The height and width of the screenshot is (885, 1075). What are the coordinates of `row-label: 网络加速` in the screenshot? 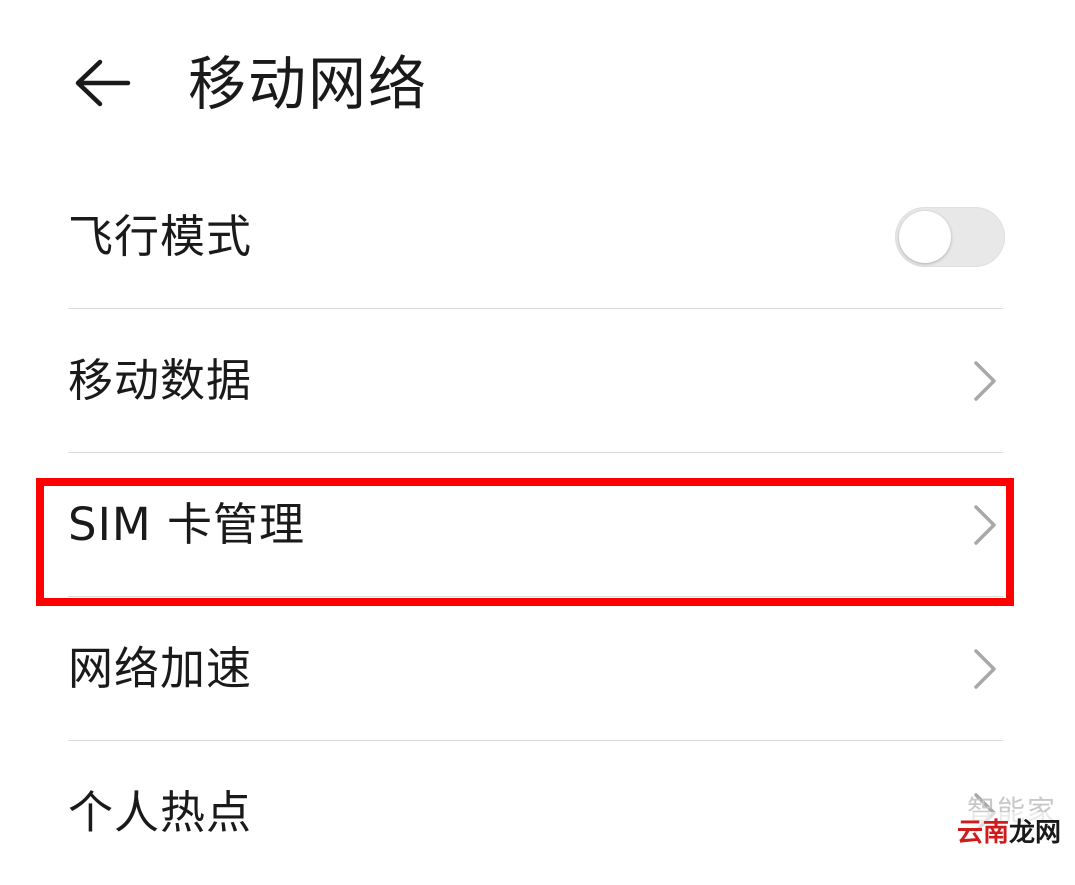 It's located at (160, 668).